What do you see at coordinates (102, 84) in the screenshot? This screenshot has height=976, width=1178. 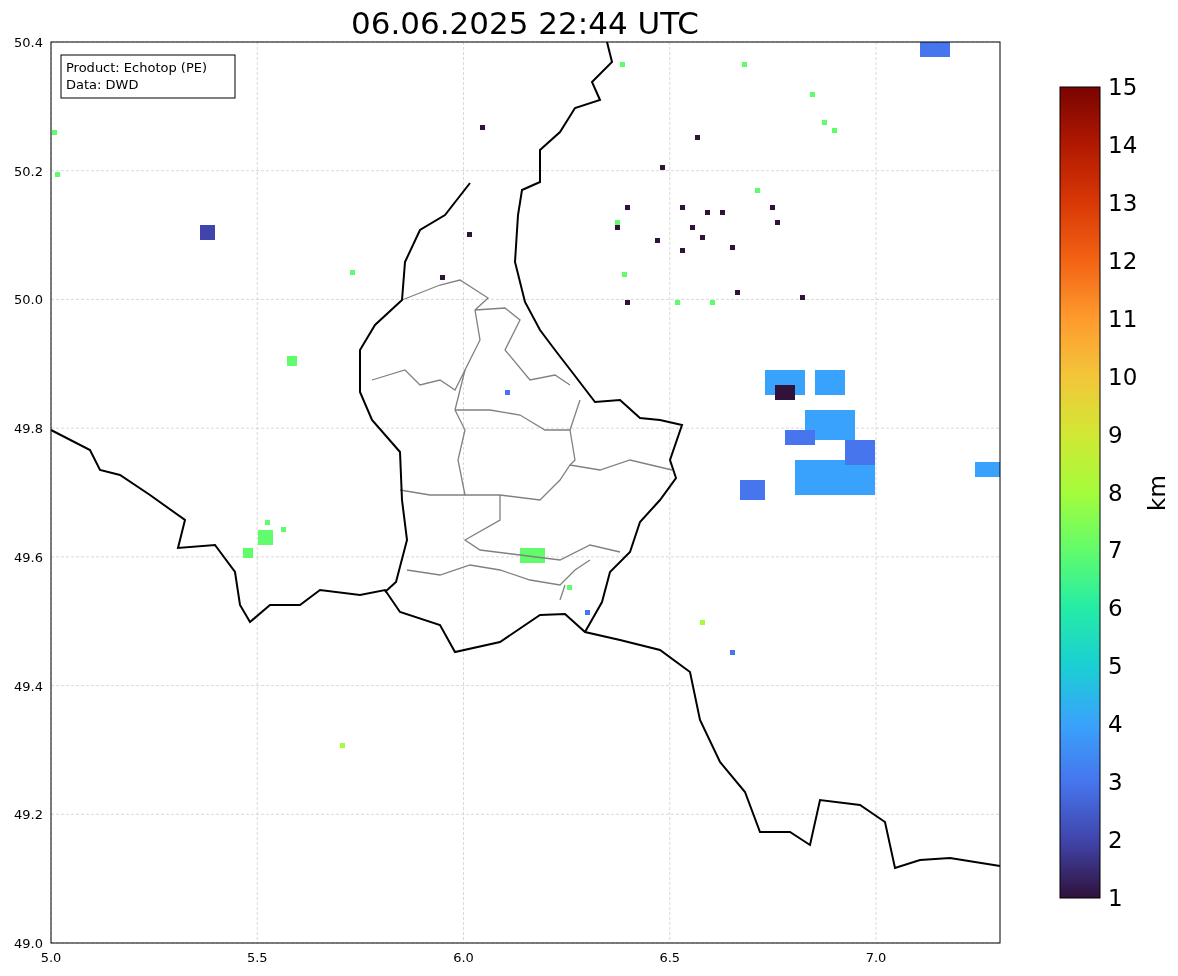 I see `info-text: Data: DWD` at bounding box center [102, 84].